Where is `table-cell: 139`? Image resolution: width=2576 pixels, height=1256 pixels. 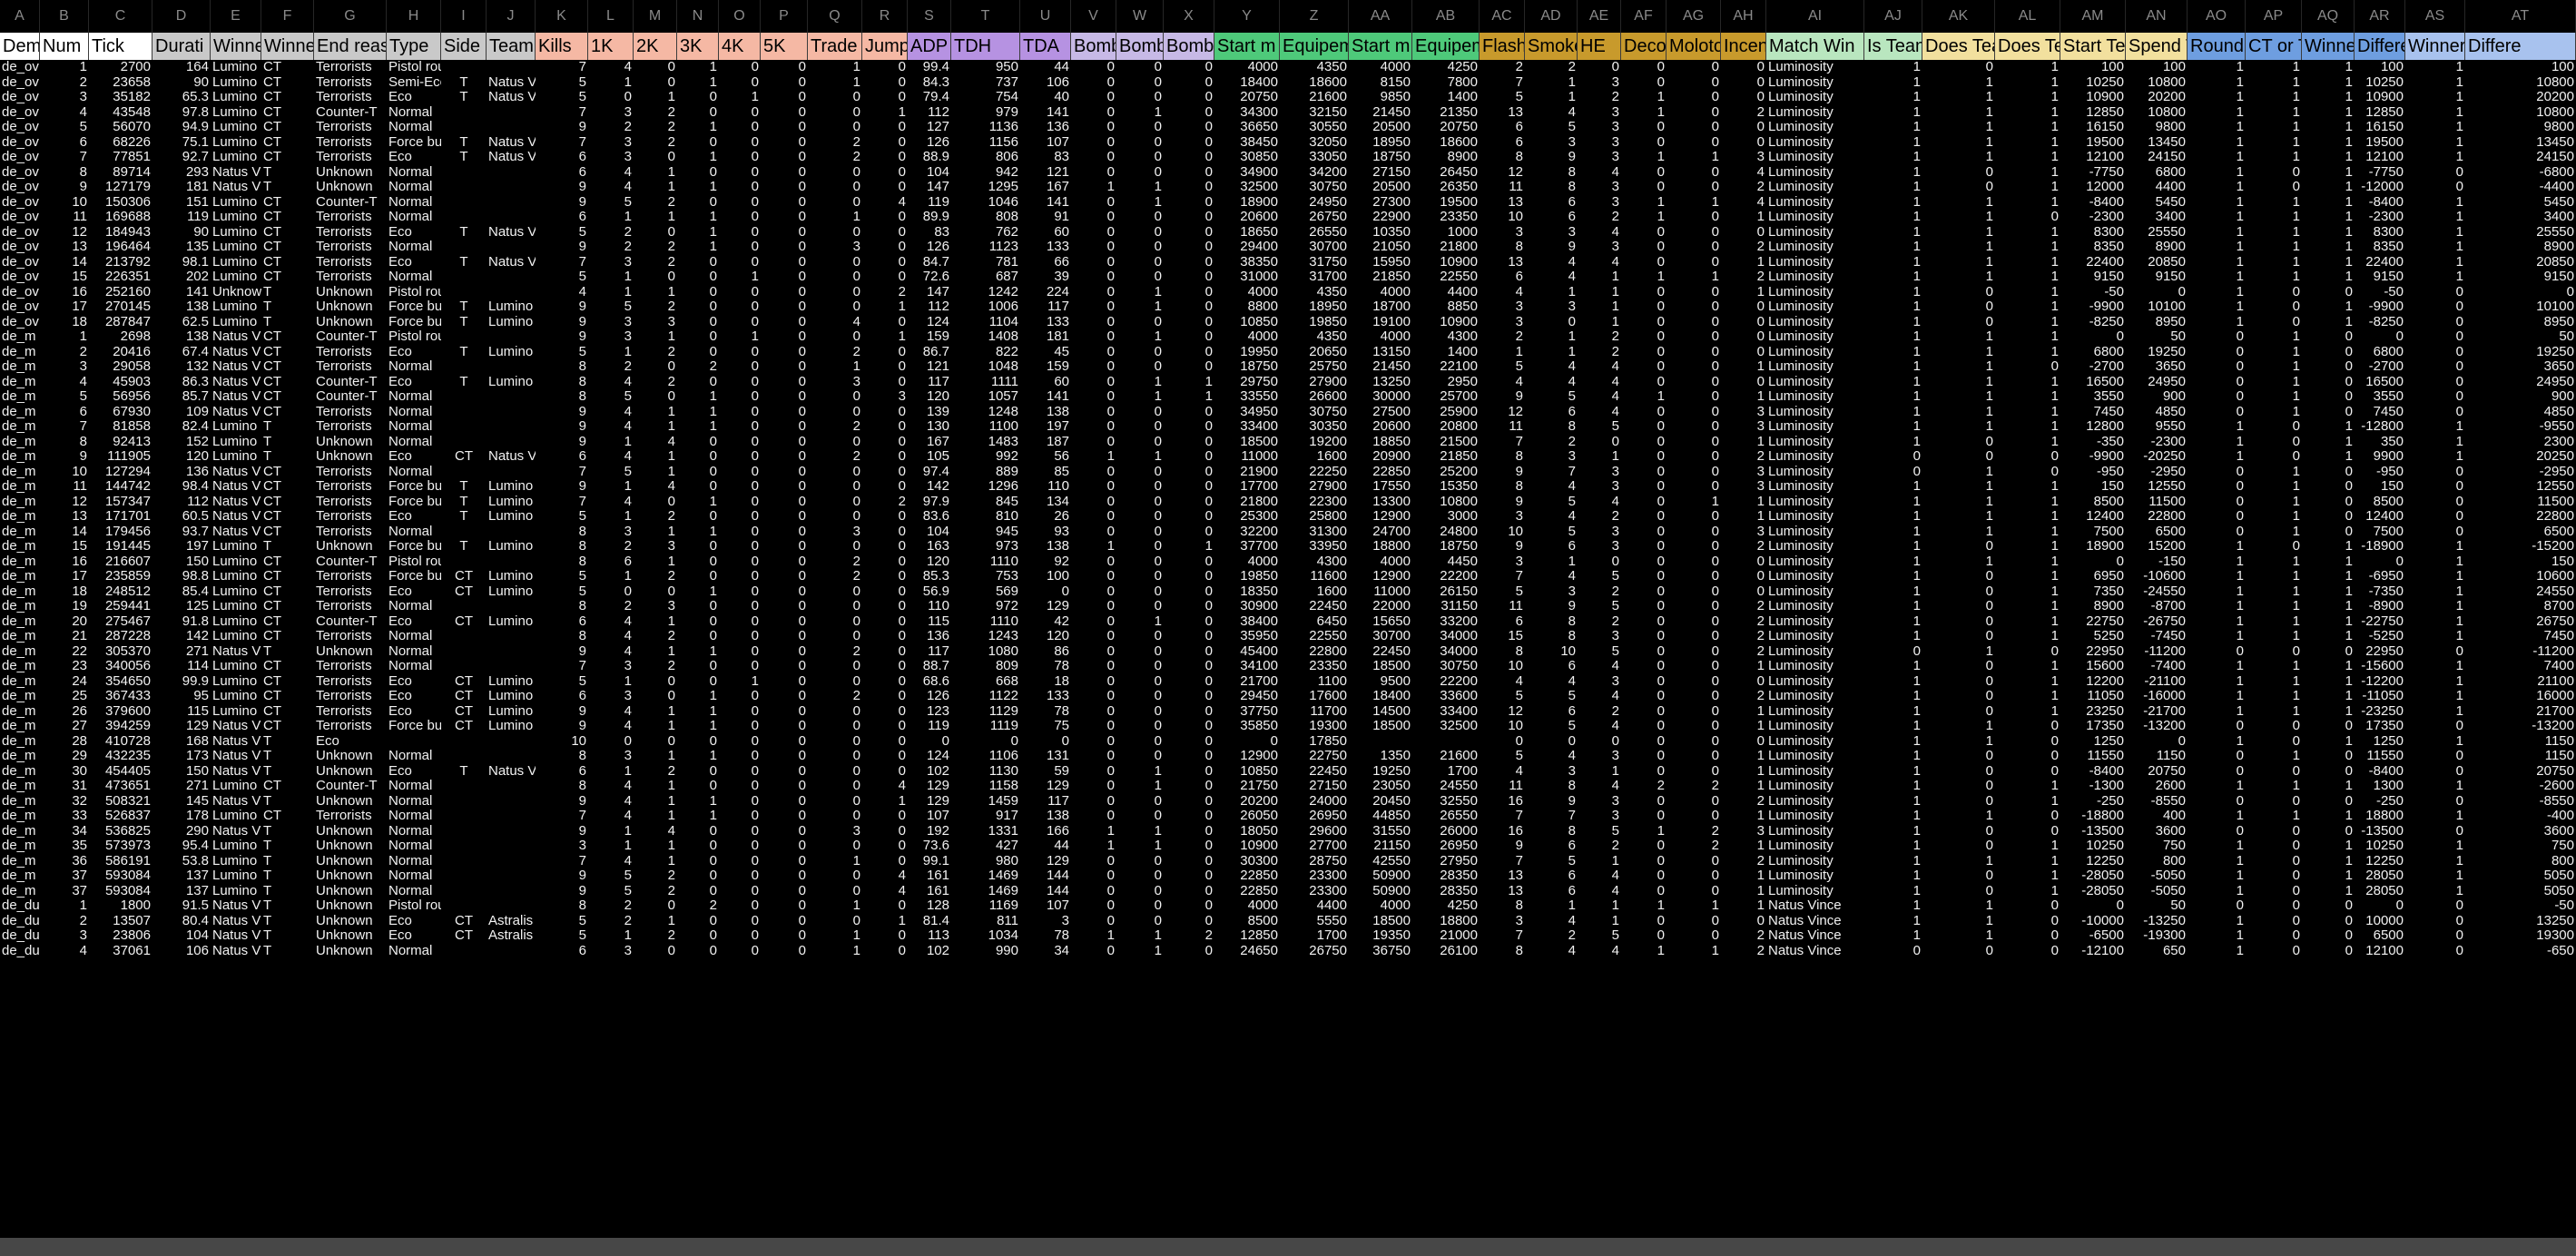 table-cell: 139 is located at coordinates (929, 413).